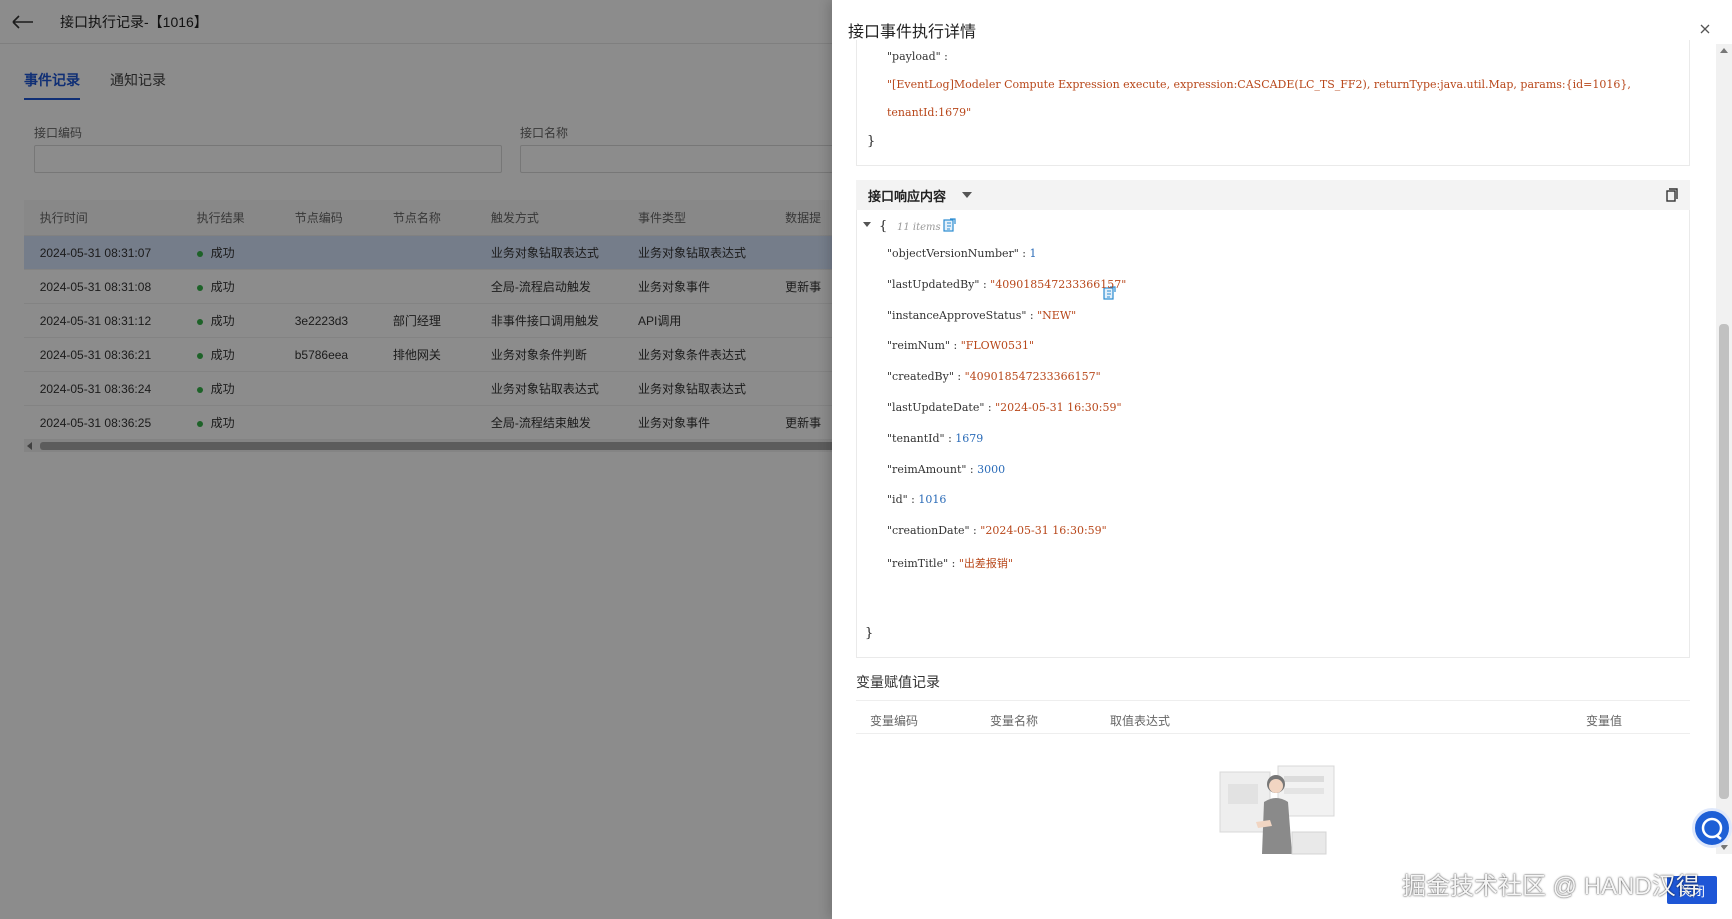 This screenshot has height=919, width=1732. I want to click on json-key: "tenantId", so click(916, 438).